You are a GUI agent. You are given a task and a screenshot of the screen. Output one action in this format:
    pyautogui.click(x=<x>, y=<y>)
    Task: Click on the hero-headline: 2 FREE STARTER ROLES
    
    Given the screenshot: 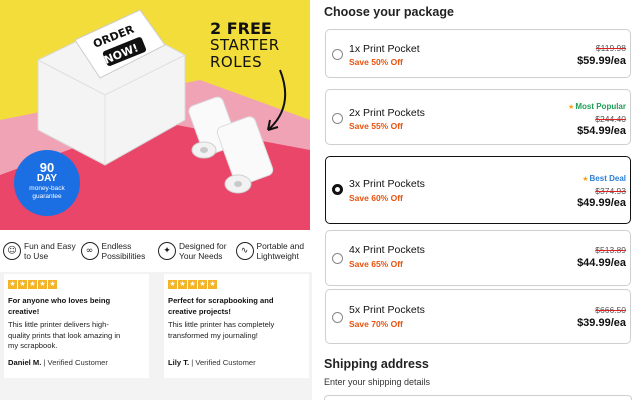 What is the action you would take?
    pyautogui.click(x=245, y=45)
    